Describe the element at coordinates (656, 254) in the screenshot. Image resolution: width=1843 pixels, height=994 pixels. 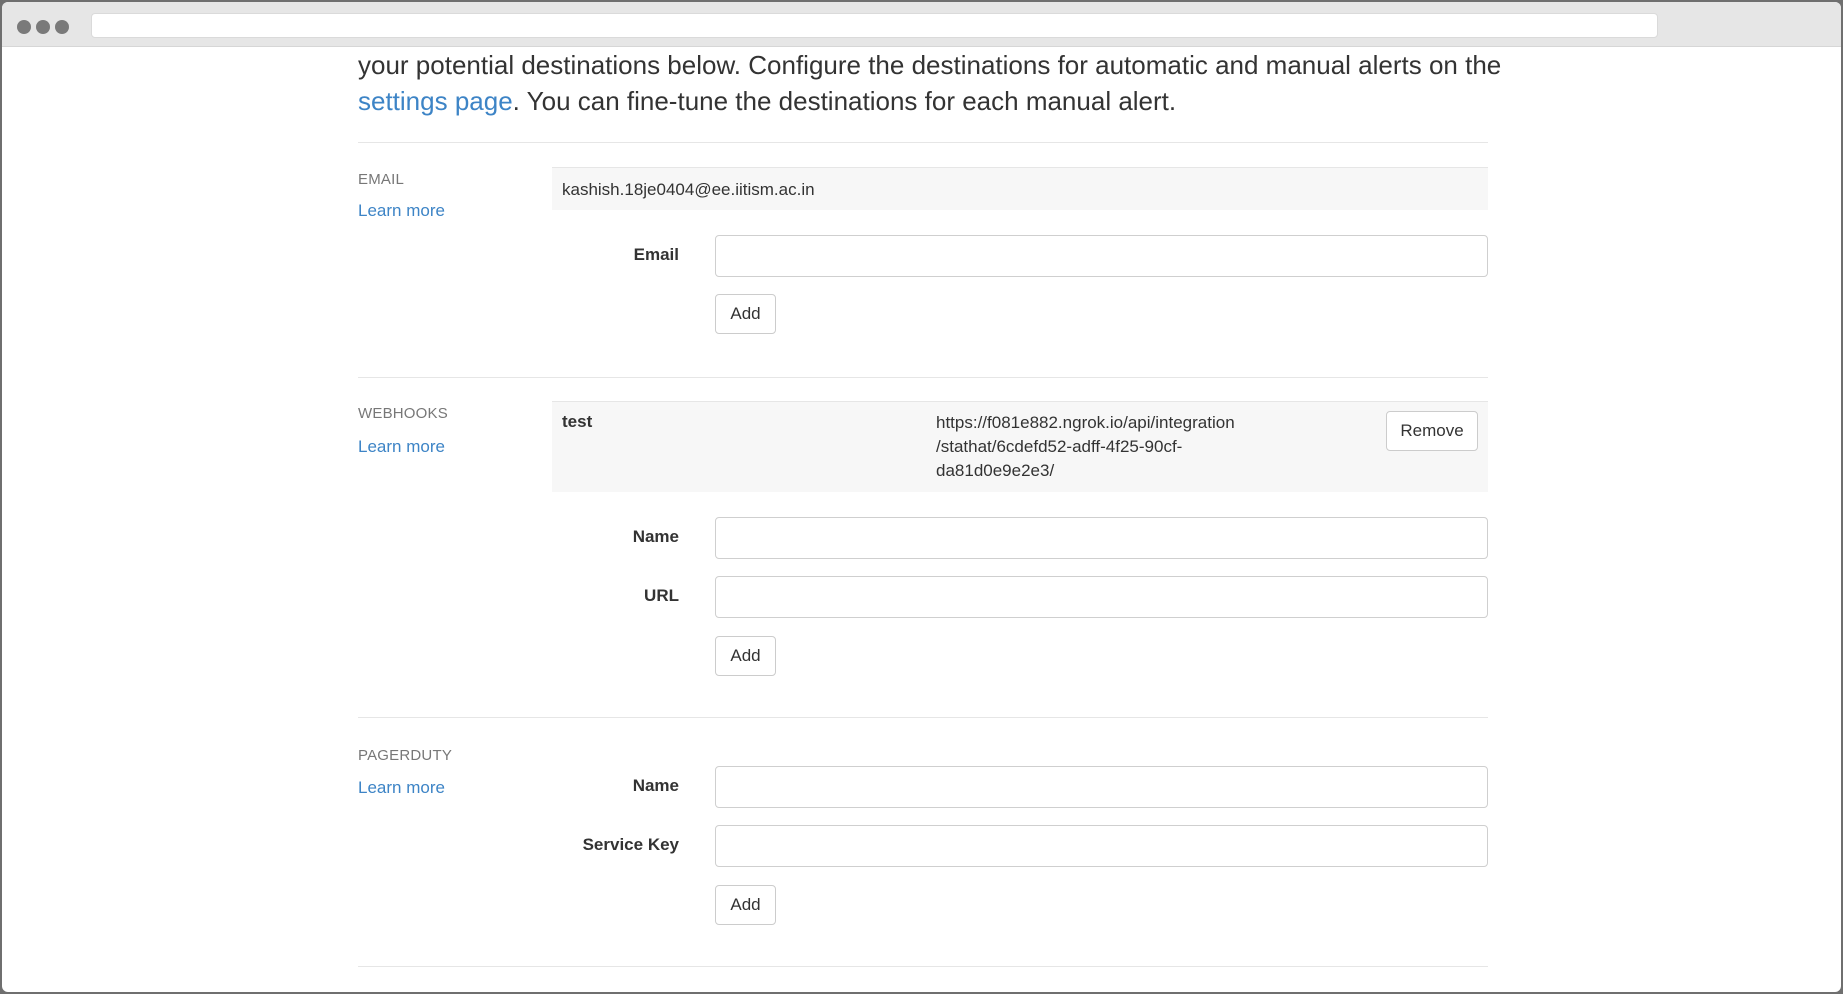
I see `email-field-label: Email` at that location.